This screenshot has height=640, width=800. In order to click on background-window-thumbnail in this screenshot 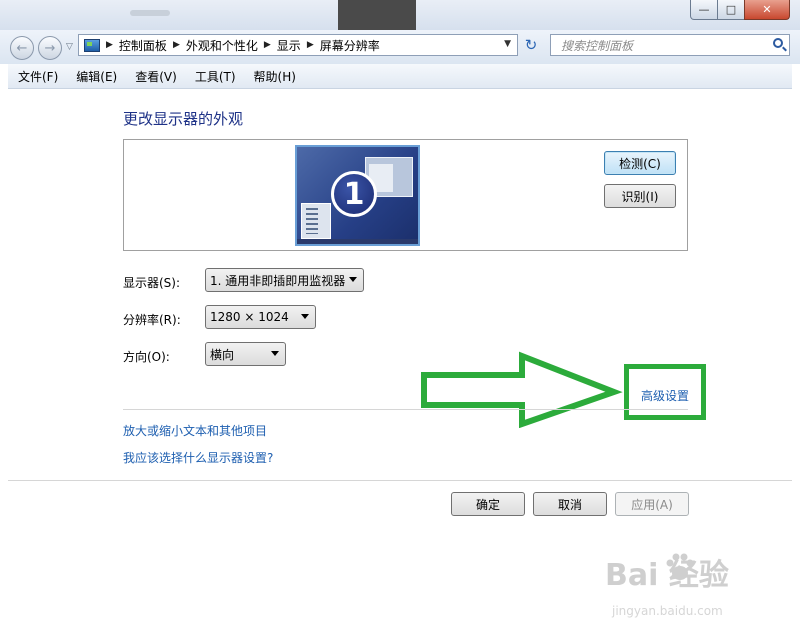, I will do `click(377, 15)`.